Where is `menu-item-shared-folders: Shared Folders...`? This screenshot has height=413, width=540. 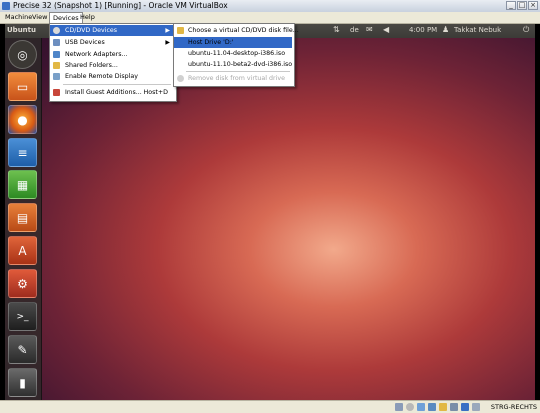
menu-item-shared-folders: Shared Folders... is located at coordinates (112, 65).